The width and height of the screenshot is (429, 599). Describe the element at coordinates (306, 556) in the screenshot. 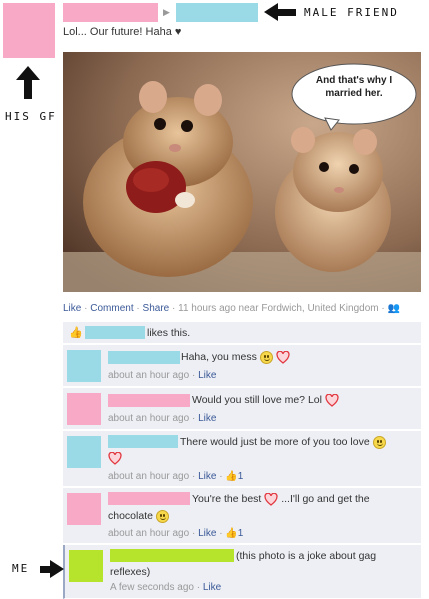

I see `comment-text: (this photo is a joke about gag` at that location.